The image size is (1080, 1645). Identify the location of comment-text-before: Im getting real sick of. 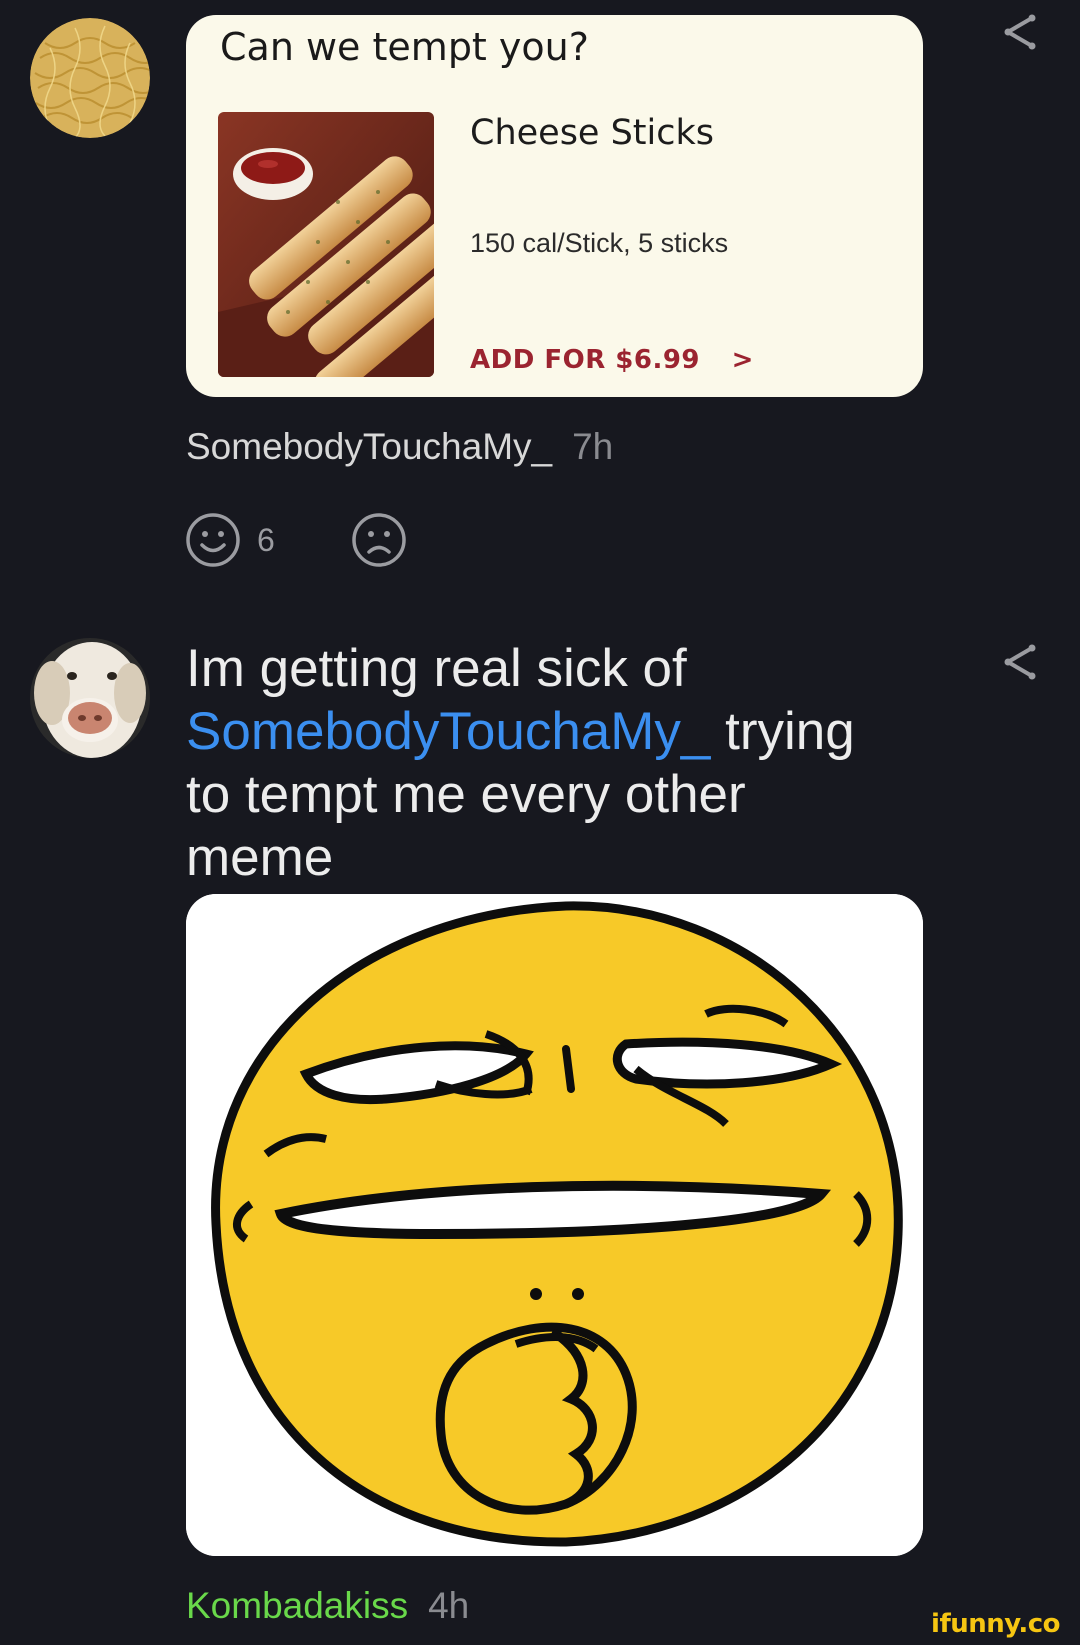
(436, 668).